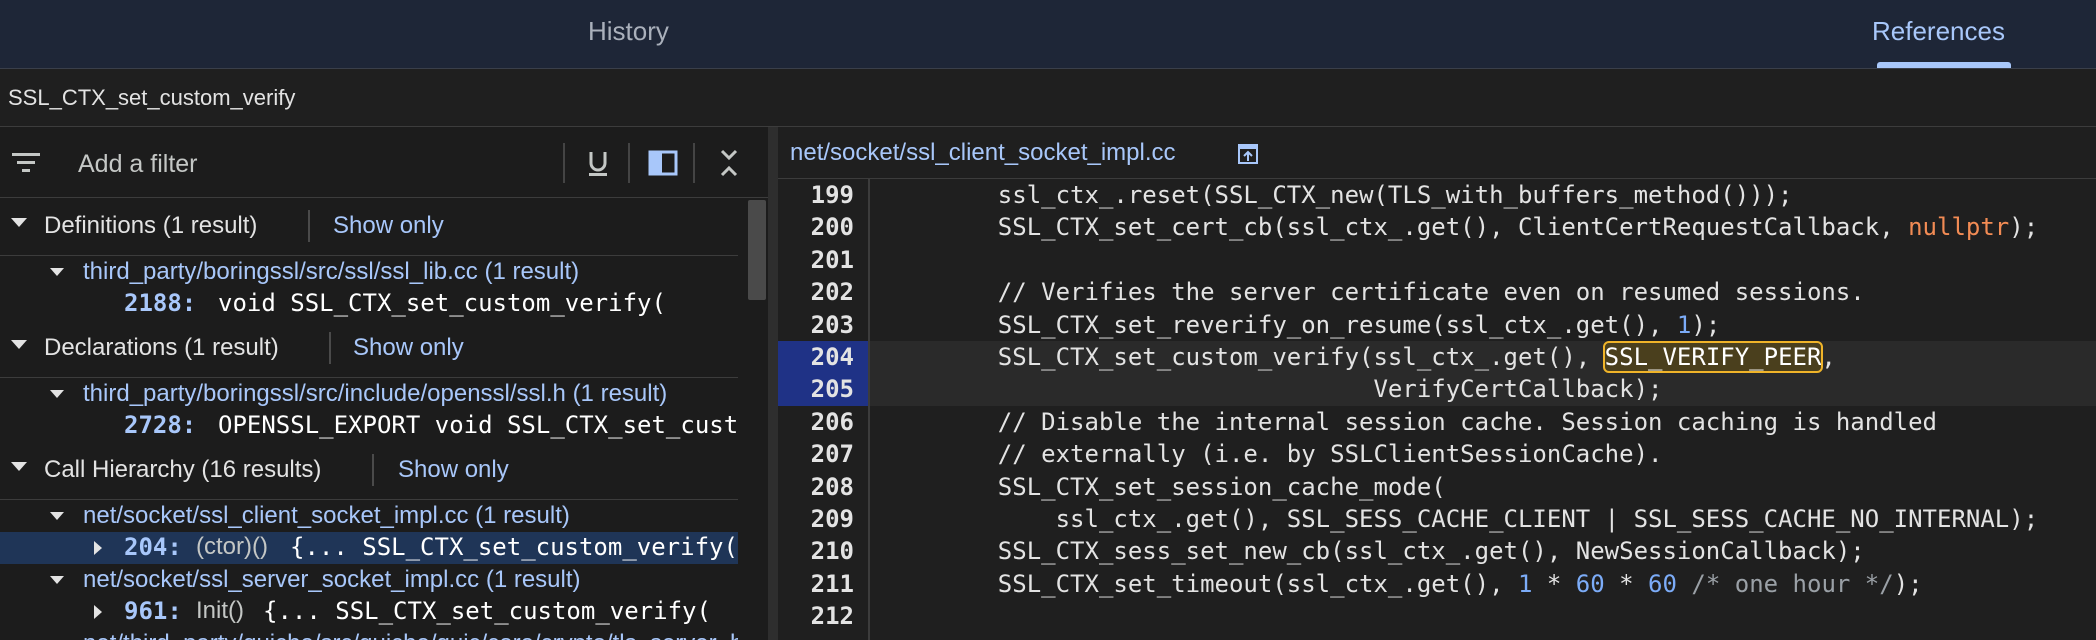 This screenshot has height=640, width=2096. I want to click on code-file-header: net/socket/ssl_client_socket_impl.cc, so click(1437, 153).